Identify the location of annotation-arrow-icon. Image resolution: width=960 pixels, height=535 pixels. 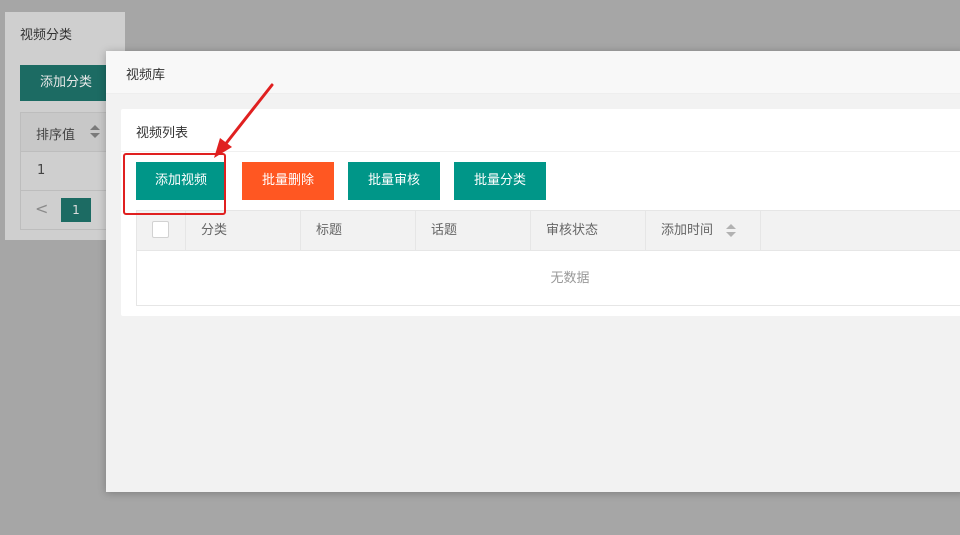
(244, 120).